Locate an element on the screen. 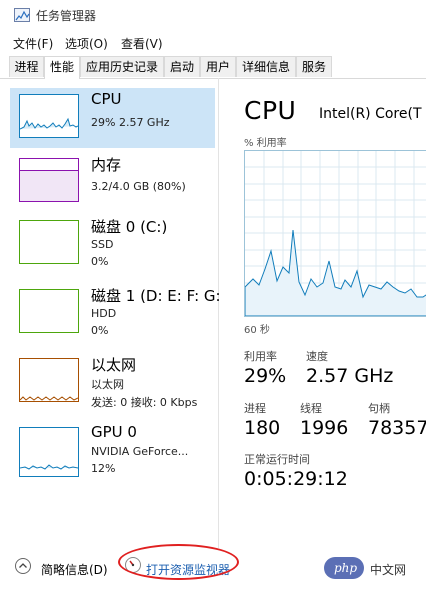 The height and width of the screenshot is (602, 426). sidebar-item-gpu-0: GPU 0 NVIDIA GeForce... 12% is located at coordinates (112, 451).